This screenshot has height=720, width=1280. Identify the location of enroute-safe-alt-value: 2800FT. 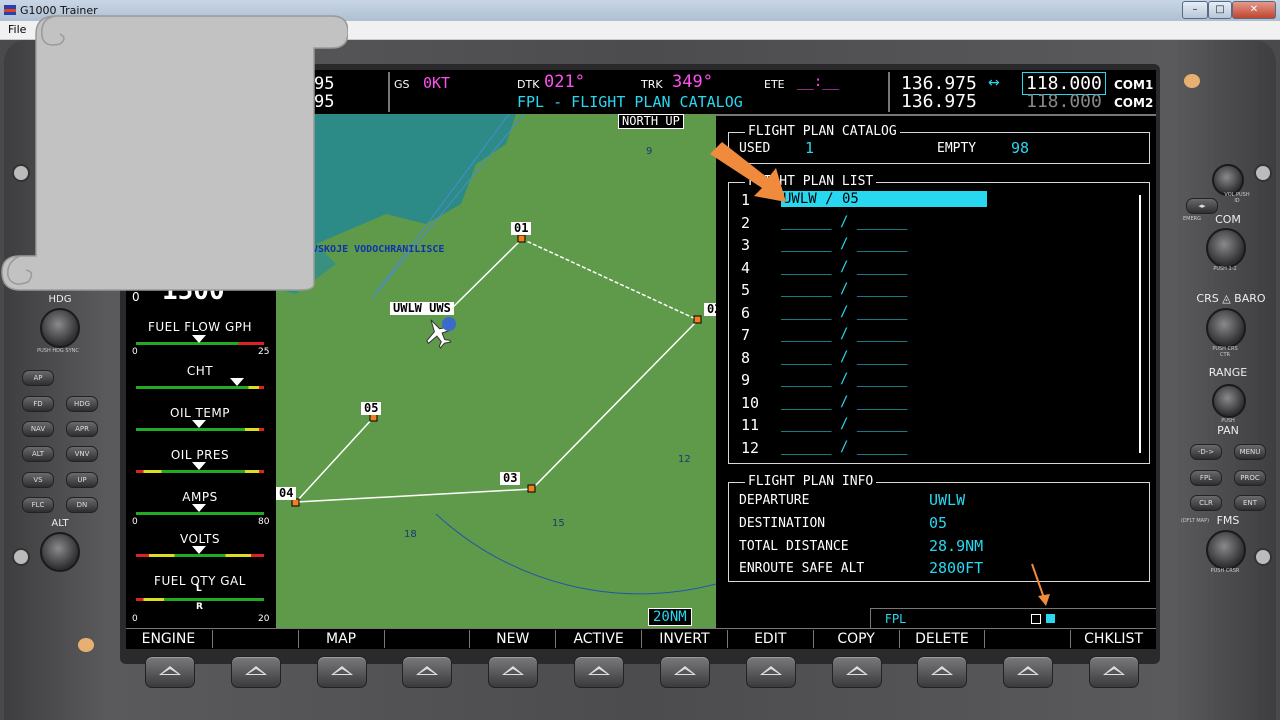
(956, 568).